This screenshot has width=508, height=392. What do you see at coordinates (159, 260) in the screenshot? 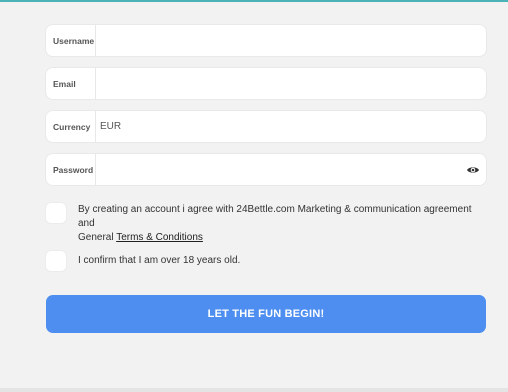
I see `age-confirm-text: I confirm that I am over 18 years old.` at bounding box center [159, 260].